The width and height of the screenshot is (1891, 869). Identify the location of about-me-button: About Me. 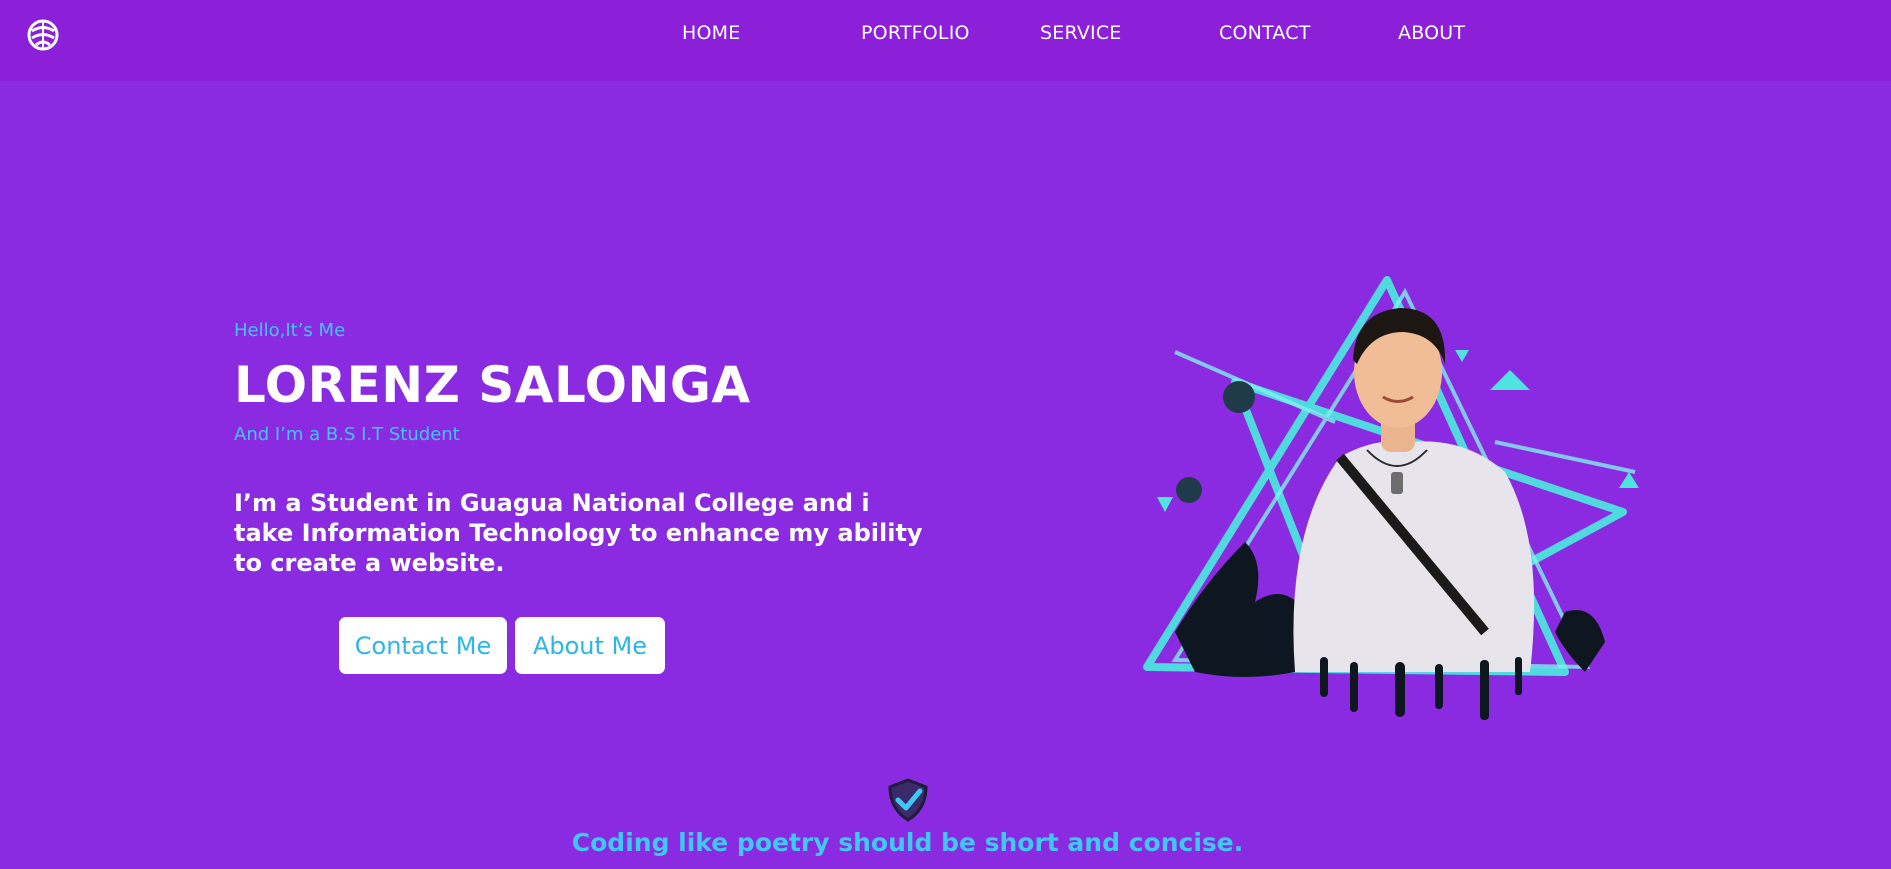
(590, 645).